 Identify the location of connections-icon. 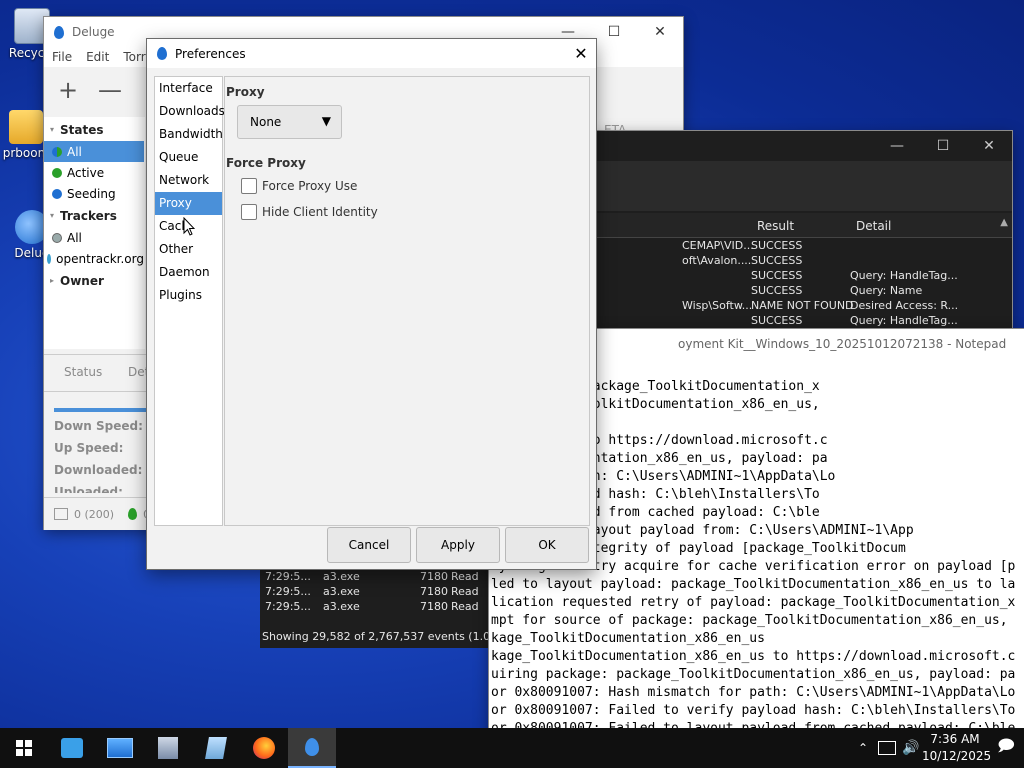
(61, 514).